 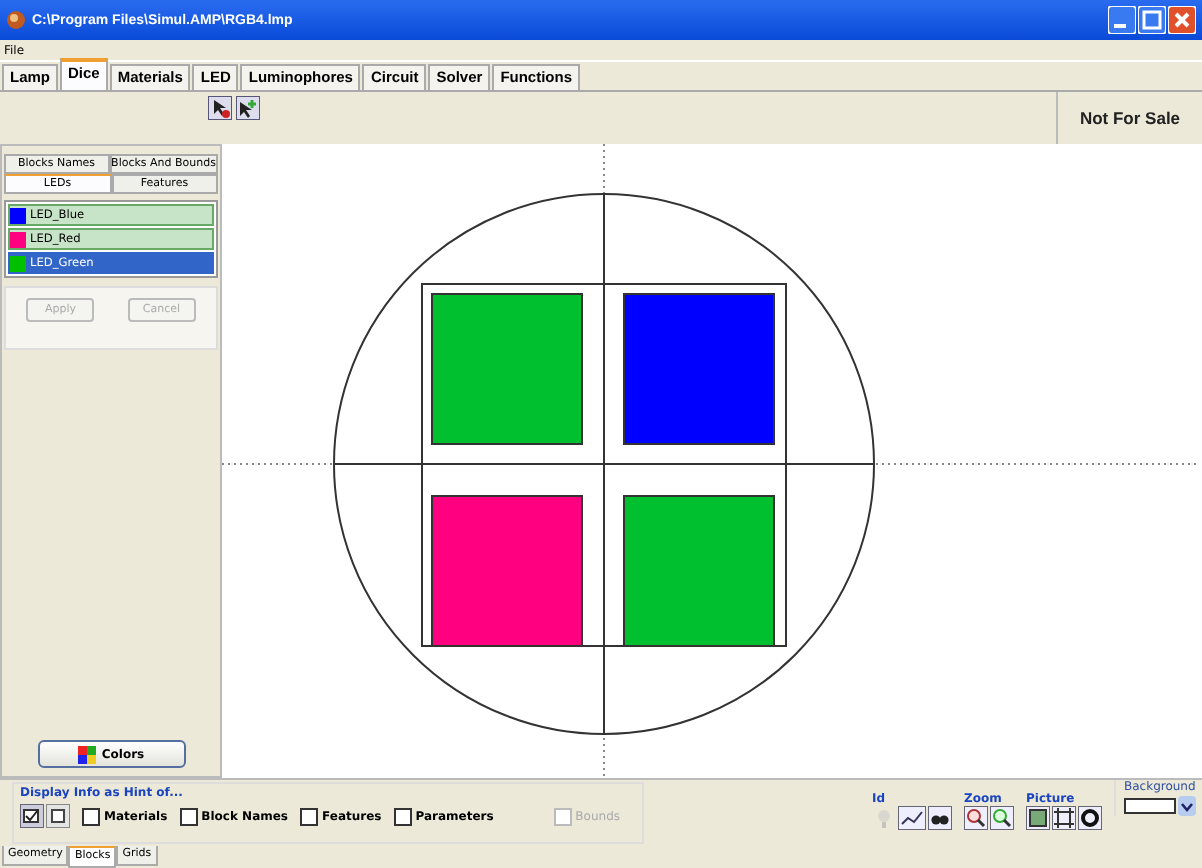 I want to click on palette-icon, so click(x=86, y=754).